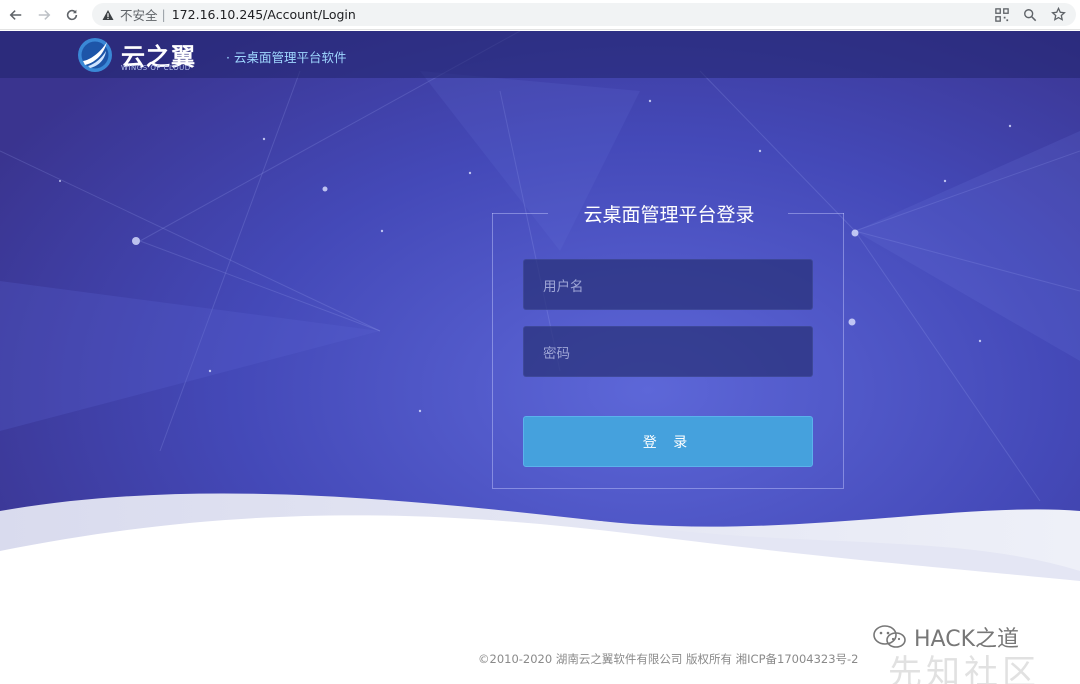  Describe the element at coordinates (72, 15) in the screenshot. I see `reload-icon` at that location.